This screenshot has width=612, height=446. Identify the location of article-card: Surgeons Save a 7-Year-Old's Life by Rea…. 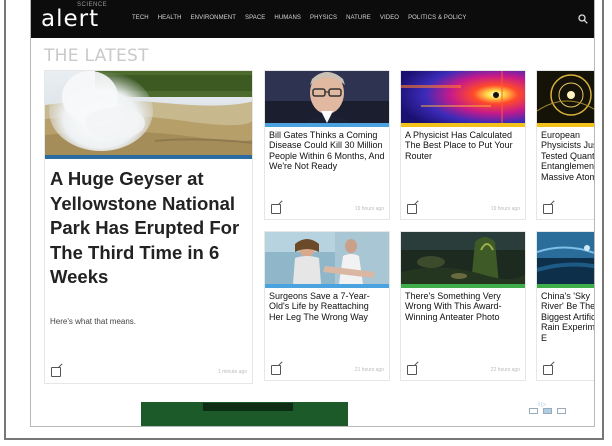
(327, 306).